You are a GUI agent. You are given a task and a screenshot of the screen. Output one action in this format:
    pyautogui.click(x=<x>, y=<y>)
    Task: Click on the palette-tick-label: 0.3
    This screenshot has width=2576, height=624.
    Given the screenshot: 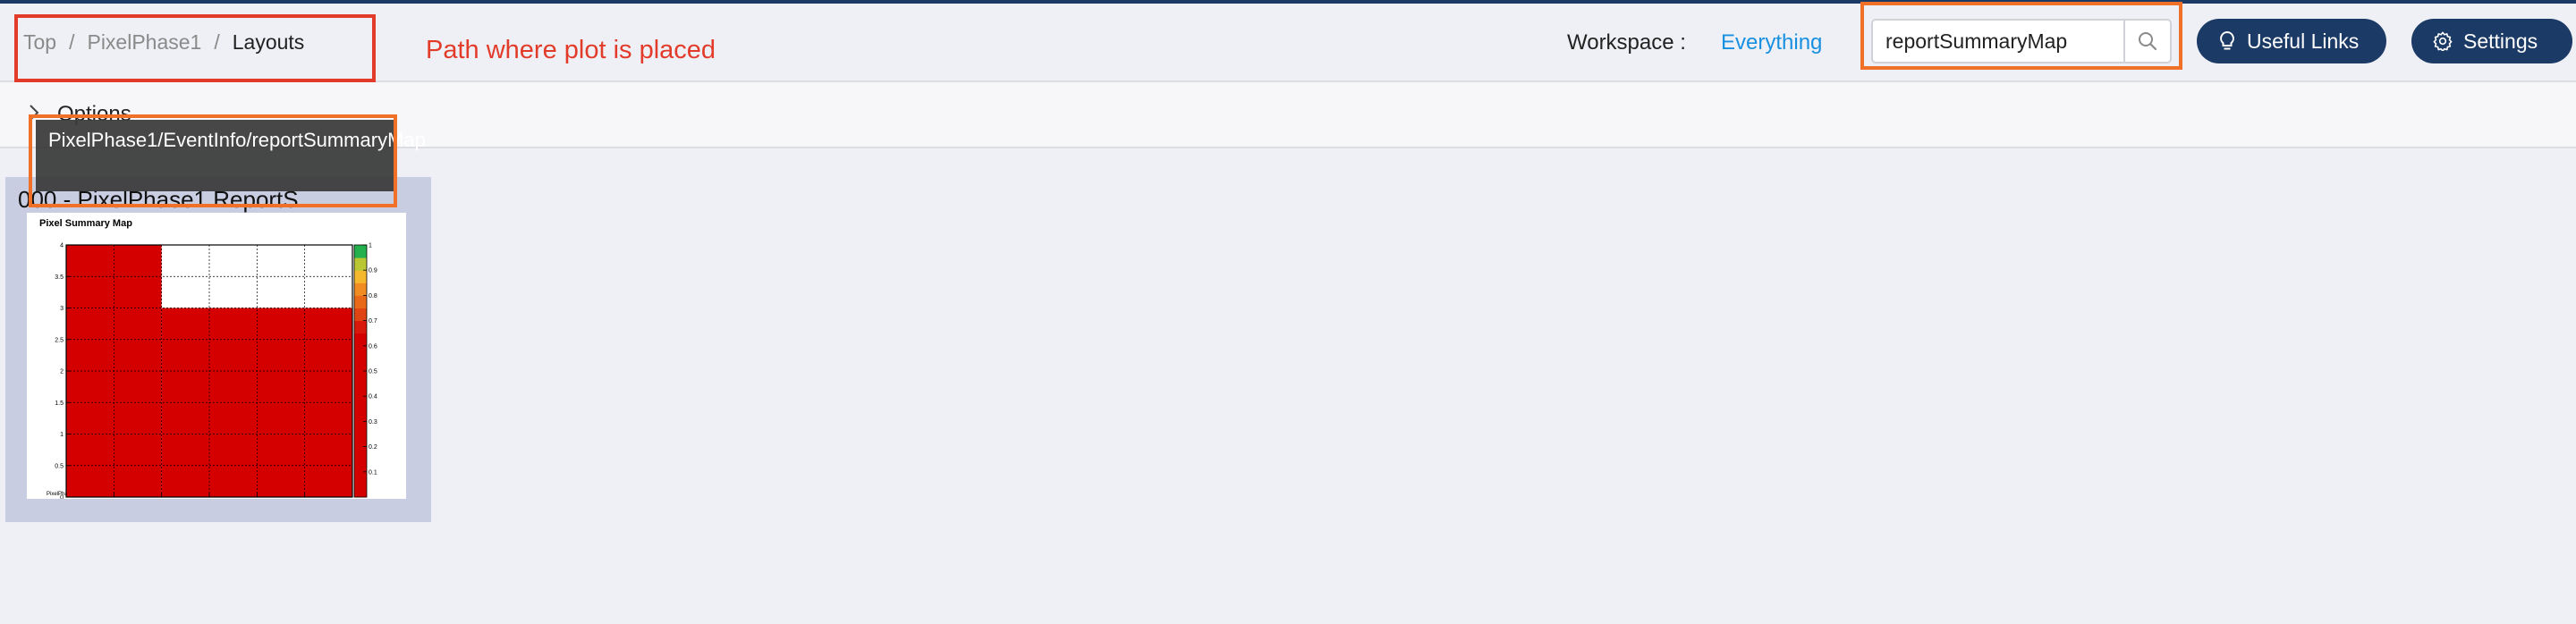 What is the action you would take?
    pyautogui.click(x=373, y=422)
    